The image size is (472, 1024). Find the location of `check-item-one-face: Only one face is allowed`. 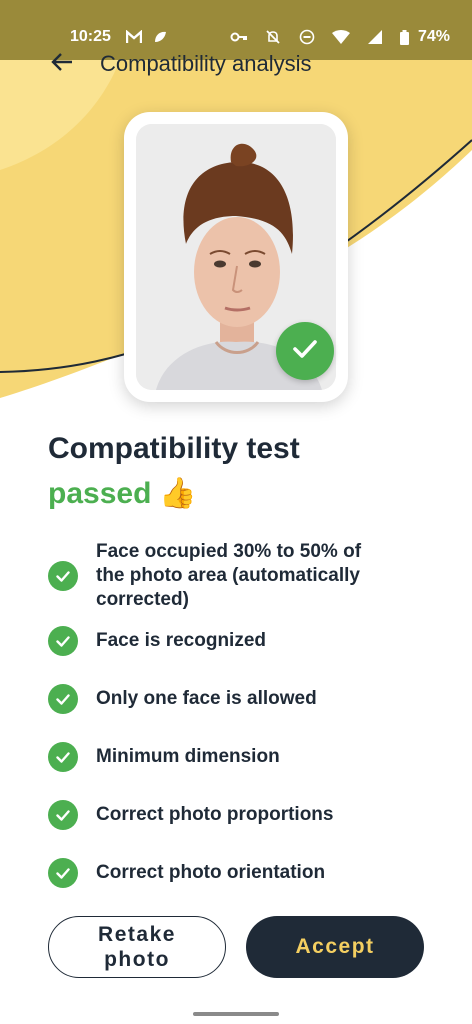

check-item-one-face: Only one face is allowed is located at coordinates (243, 699).